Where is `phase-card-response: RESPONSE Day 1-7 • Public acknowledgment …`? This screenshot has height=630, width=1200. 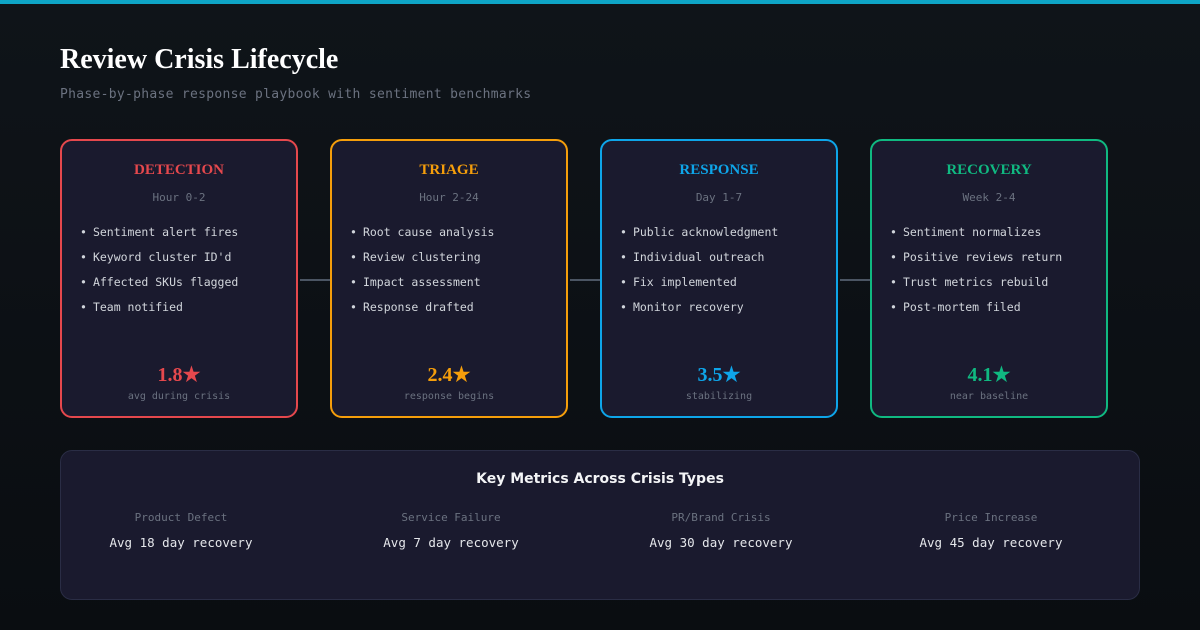
phase-card-response: RESPONSE Day 1-7 • Public acknowledgment … is located at coordinates (719, 278).